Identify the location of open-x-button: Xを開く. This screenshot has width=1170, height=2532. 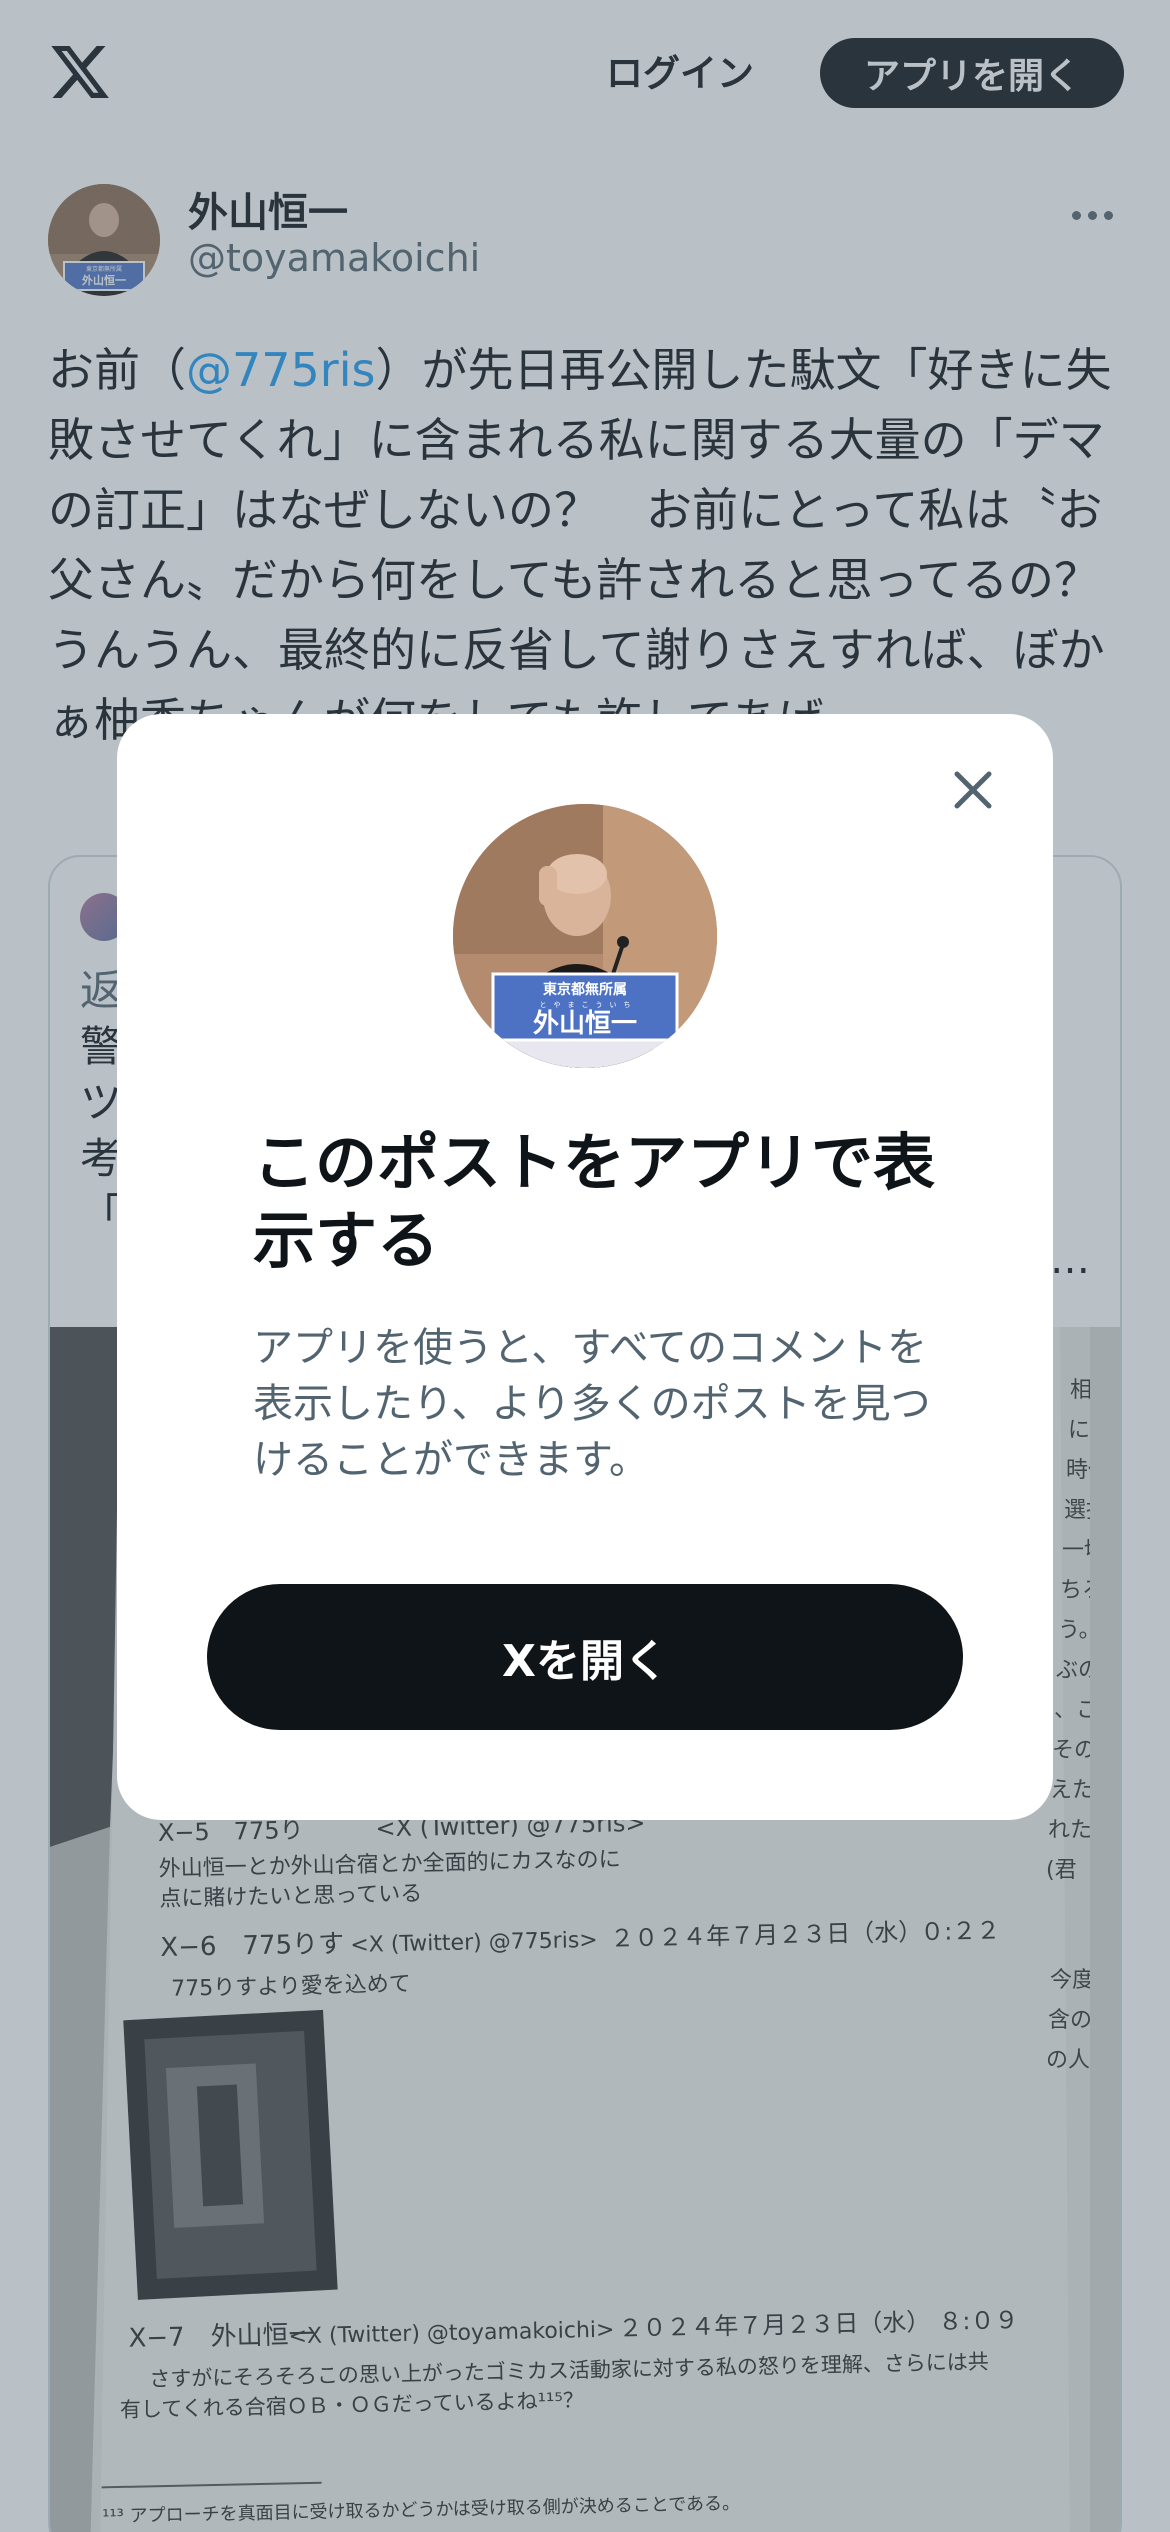
(585, 1657).